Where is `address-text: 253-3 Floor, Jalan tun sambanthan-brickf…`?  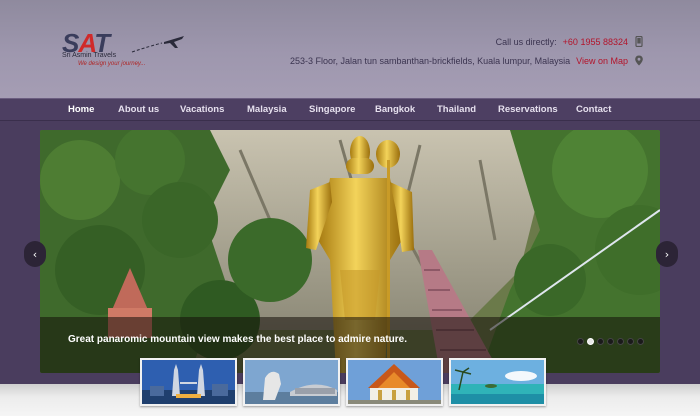 address-text: 253-3 Floor, Jalan tun sambanthan-brickf… is located at coordinates (430, 60).